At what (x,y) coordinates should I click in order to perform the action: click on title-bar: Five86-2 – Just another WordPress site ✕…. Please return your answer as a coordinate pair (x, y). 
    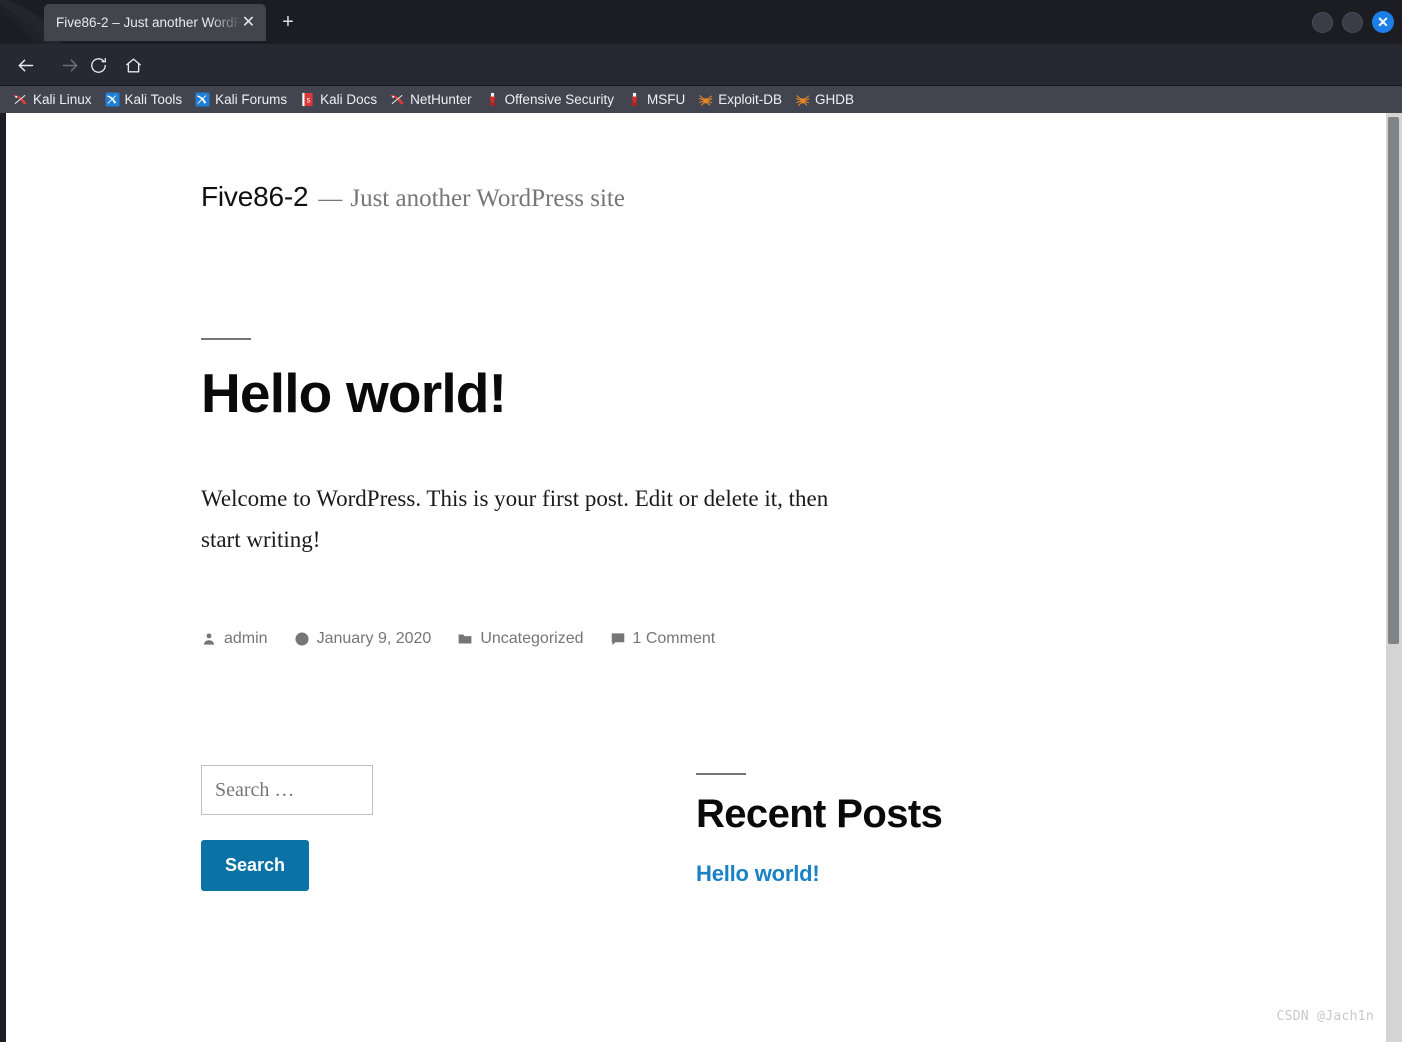
    Looking at the image, I should click on (701, 22).